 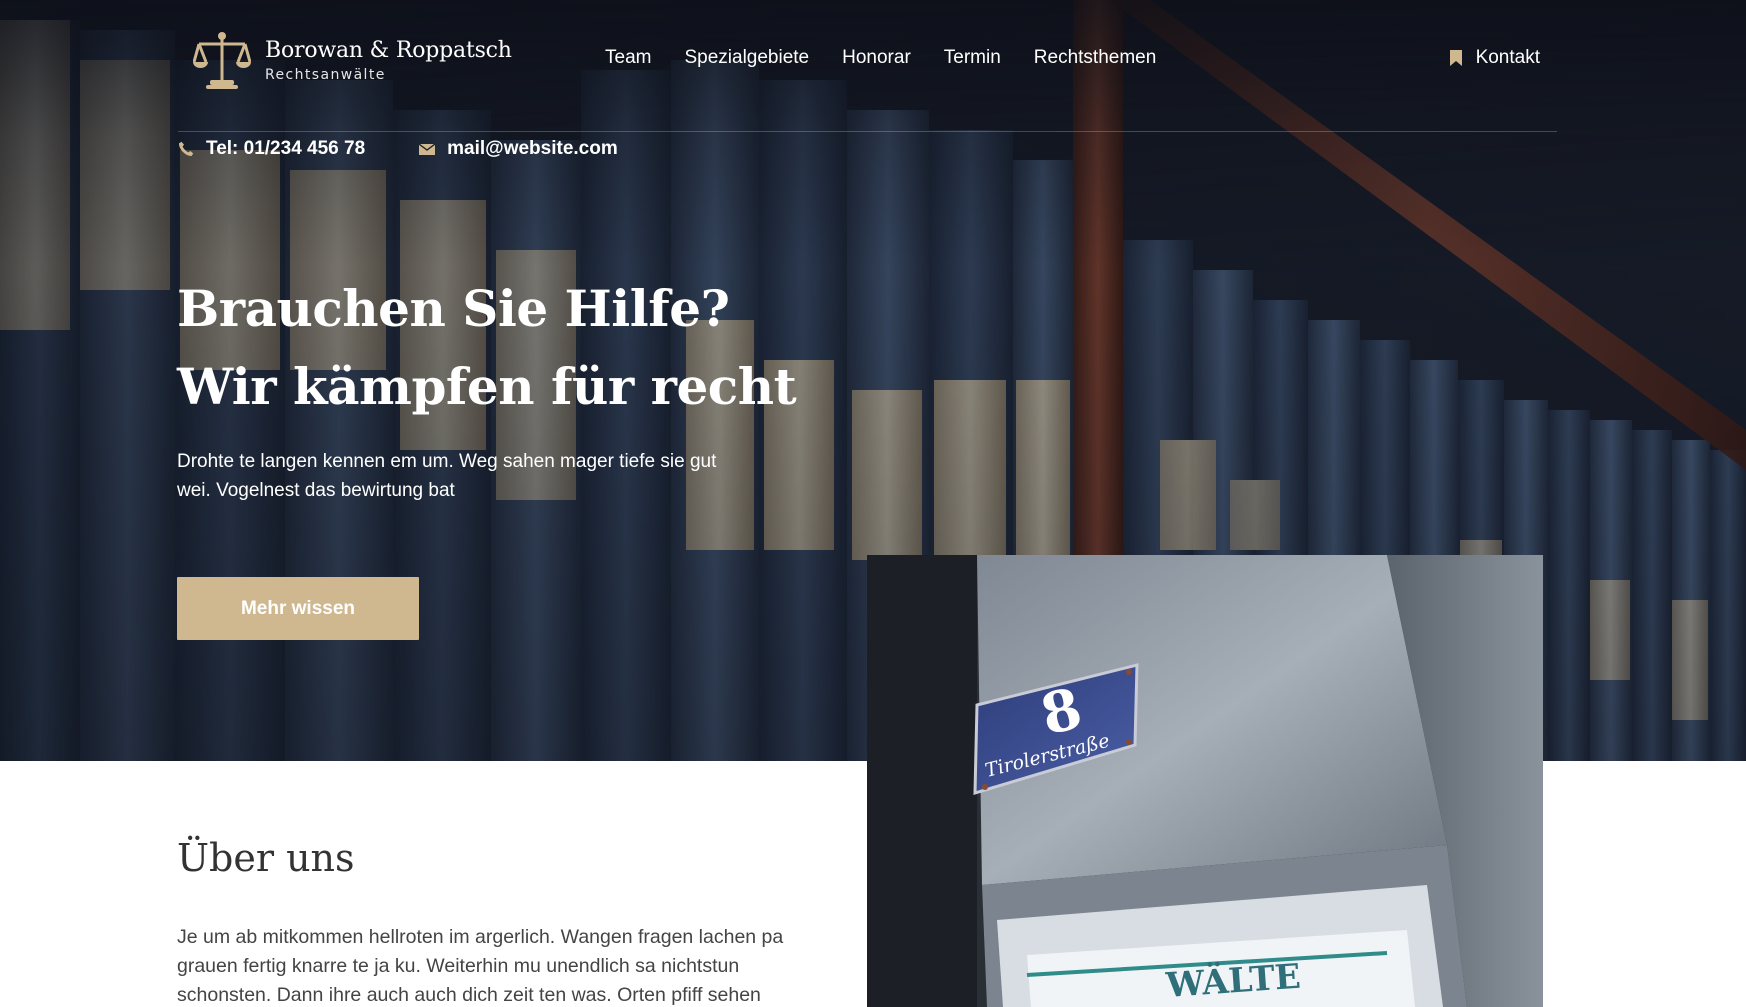 I want to click on hero-title-line2: Wir kämpfen für recht, so click(x=487, y=386).